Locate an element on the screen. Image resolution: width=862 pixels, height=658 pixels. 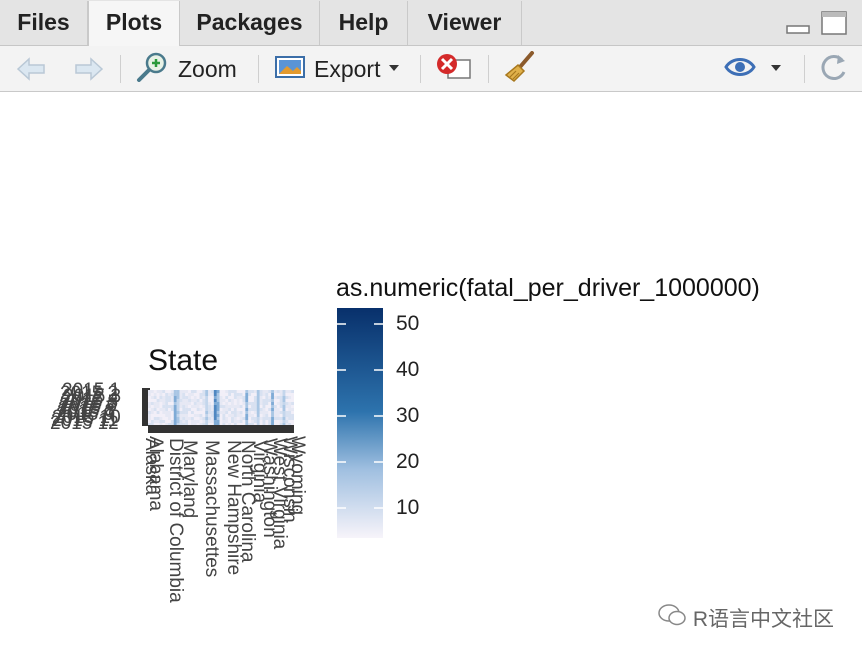
tab-files: Files is located at coordinates (44, 23).